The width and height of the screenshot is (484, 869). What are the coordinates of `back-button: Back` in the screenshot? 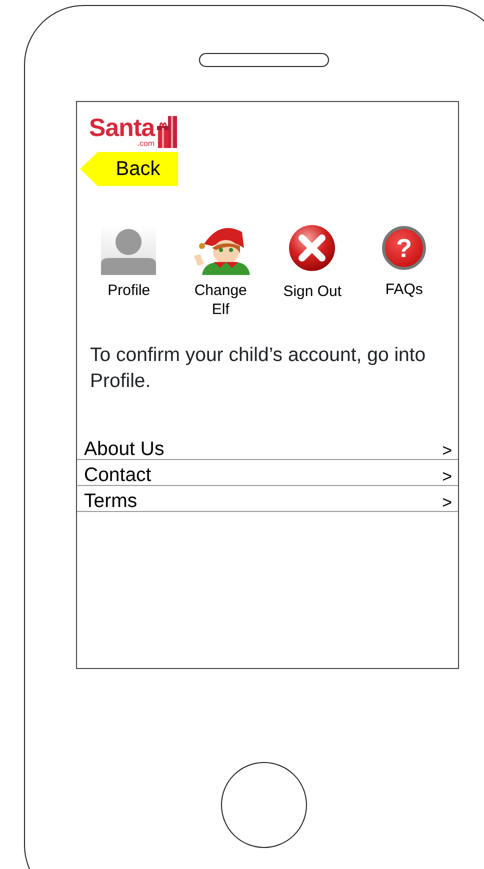 It's located at (129, 169).